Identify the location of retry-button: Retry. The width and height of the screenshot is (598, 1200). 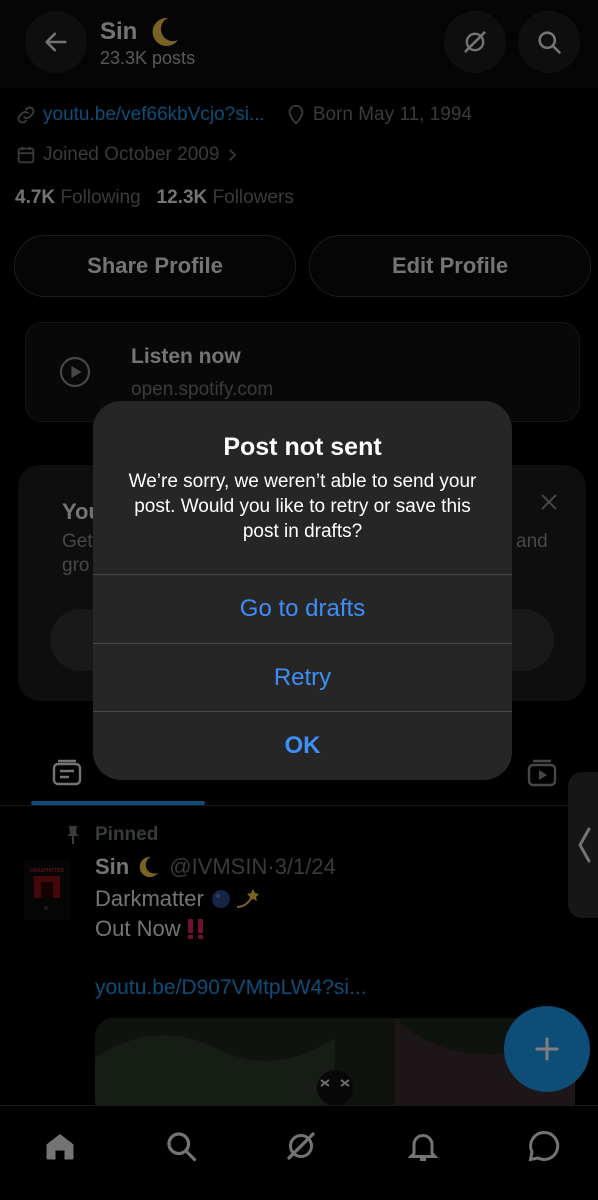
(302, 678).